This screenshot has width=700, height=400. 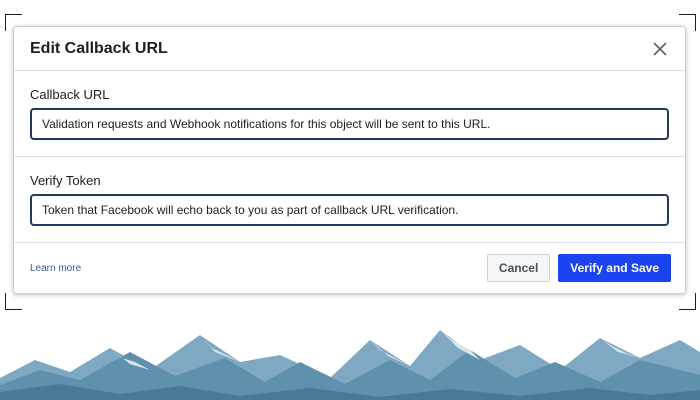 I want to click on dialog-footer: Learn more Cancel Verify and Save, so click(x=349, y=268).